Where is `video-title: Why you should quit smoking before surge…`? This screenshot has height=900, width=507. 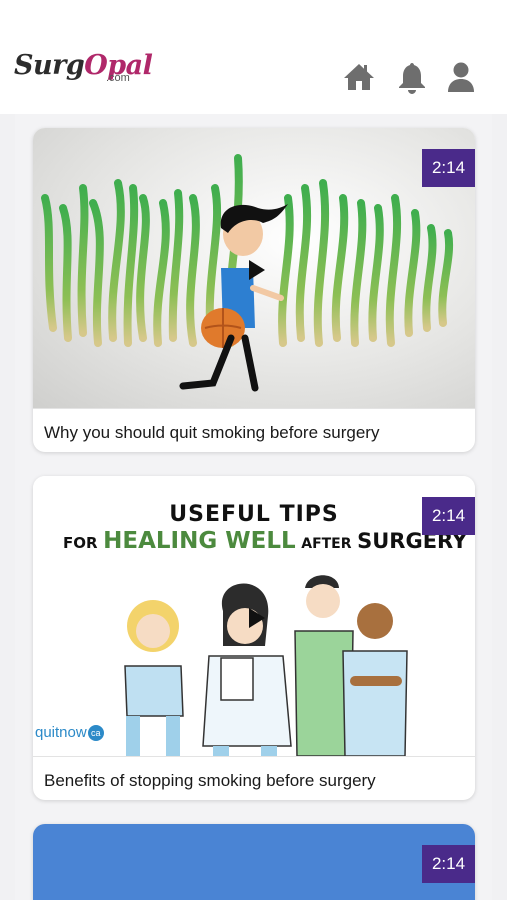 video-title: Why you should quit smoking before surge… is located at coordinates (254, 430).